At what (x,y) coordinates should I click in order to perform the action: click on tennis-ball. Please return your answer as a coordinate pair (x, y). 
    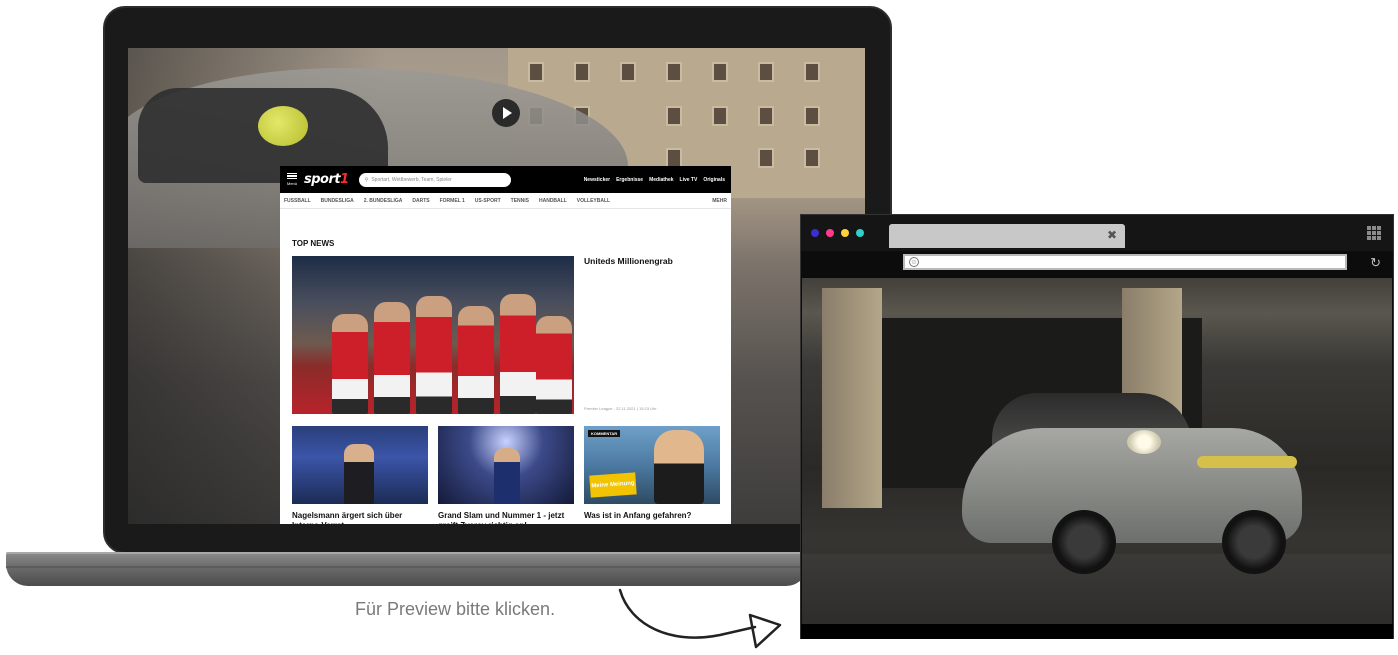
    Looking at the image, I should click on (283, 126).